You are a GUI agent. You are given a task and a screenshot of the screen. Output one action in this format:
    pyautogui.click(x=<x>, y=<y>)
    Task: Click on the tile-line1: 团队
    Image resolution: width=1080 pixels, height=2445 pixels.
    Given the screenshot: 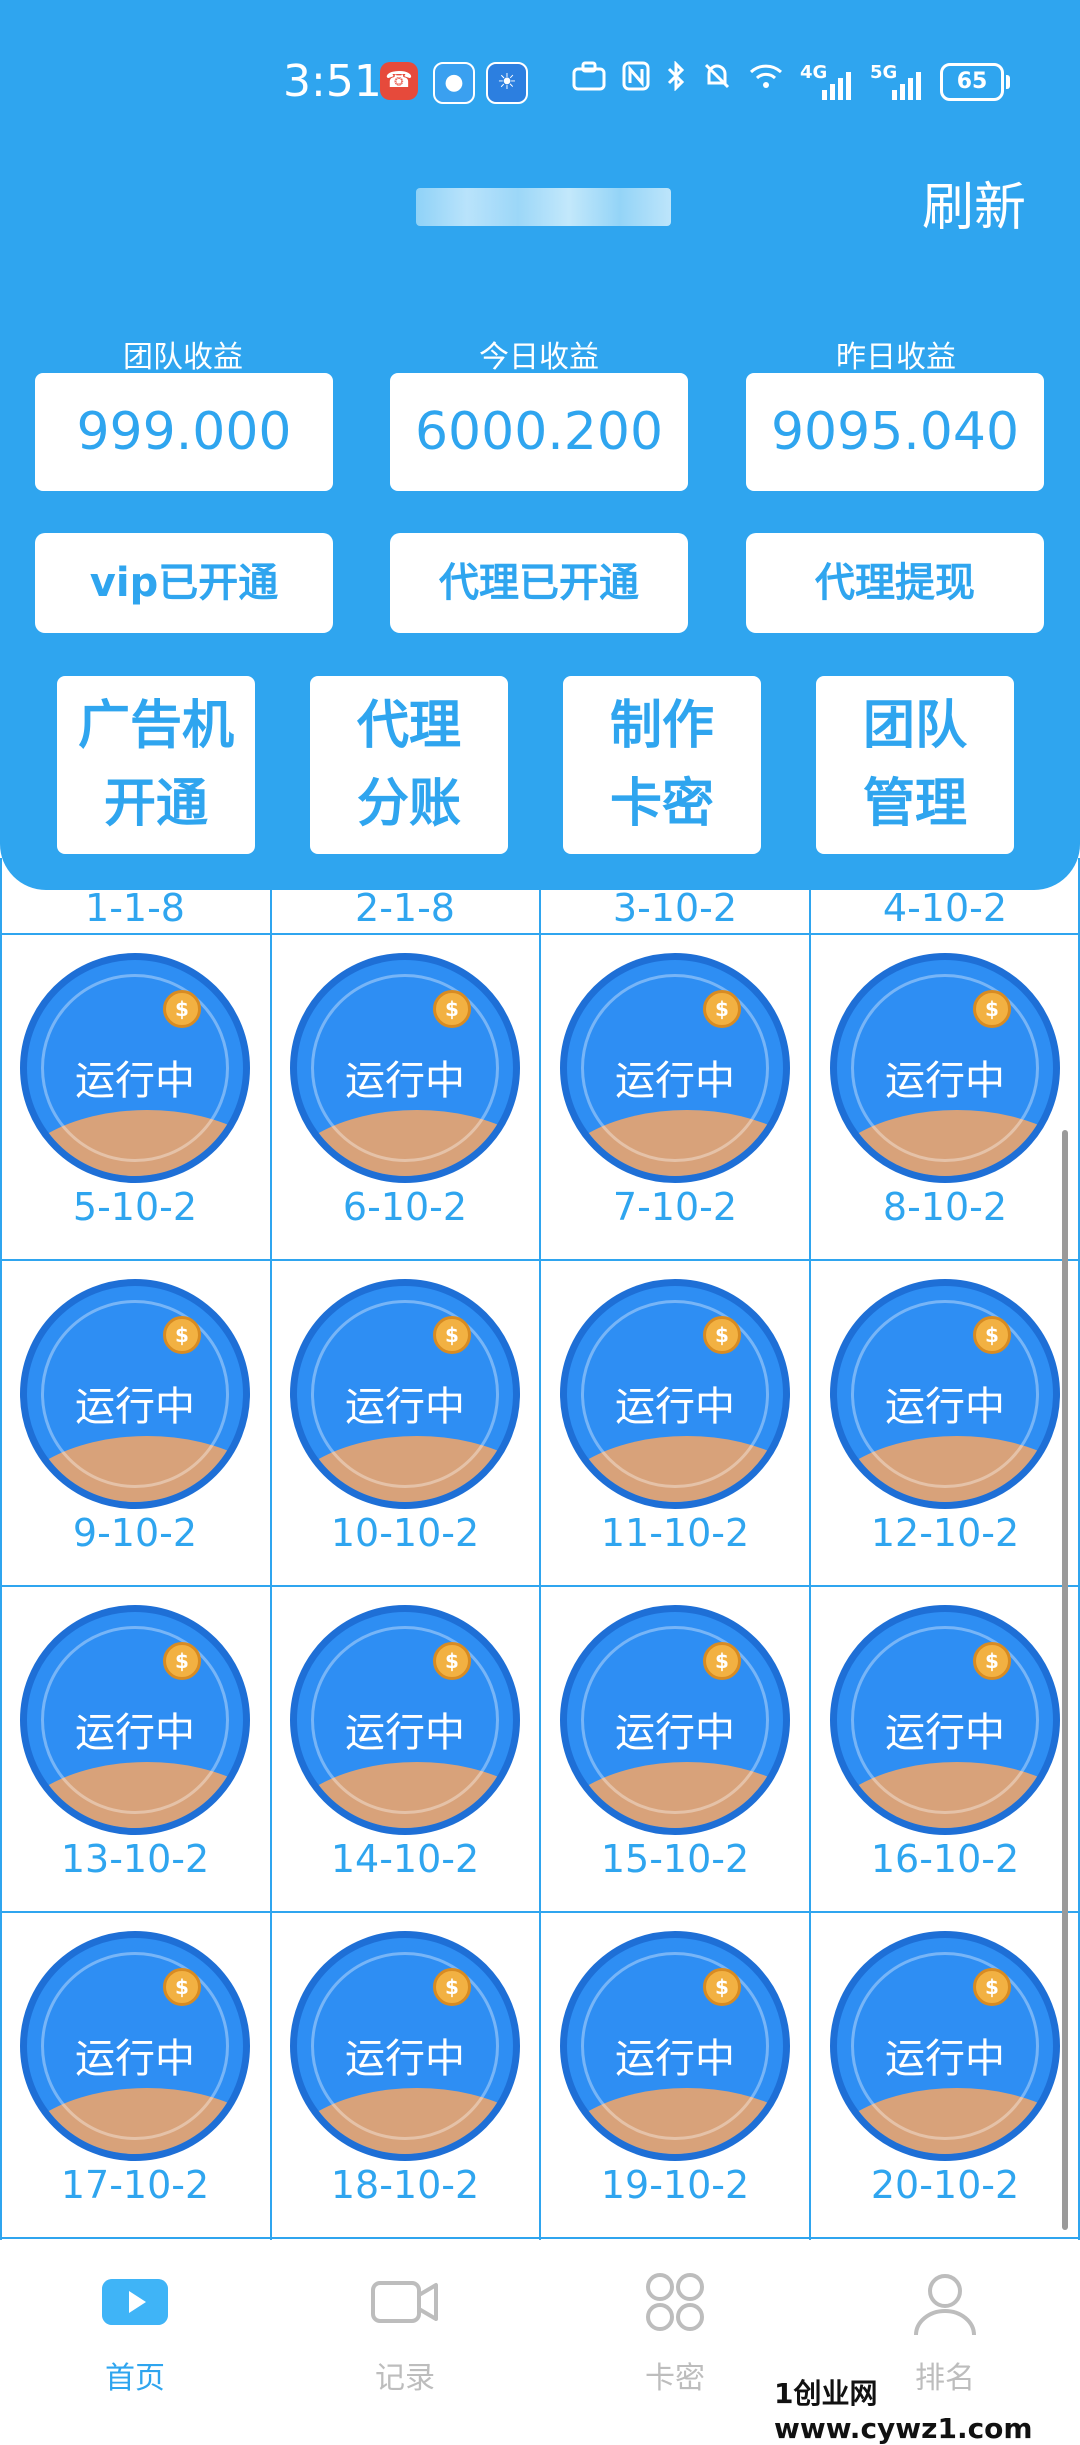 What is the action you would take?
    pyautogui.click(x=914, y=726)
    